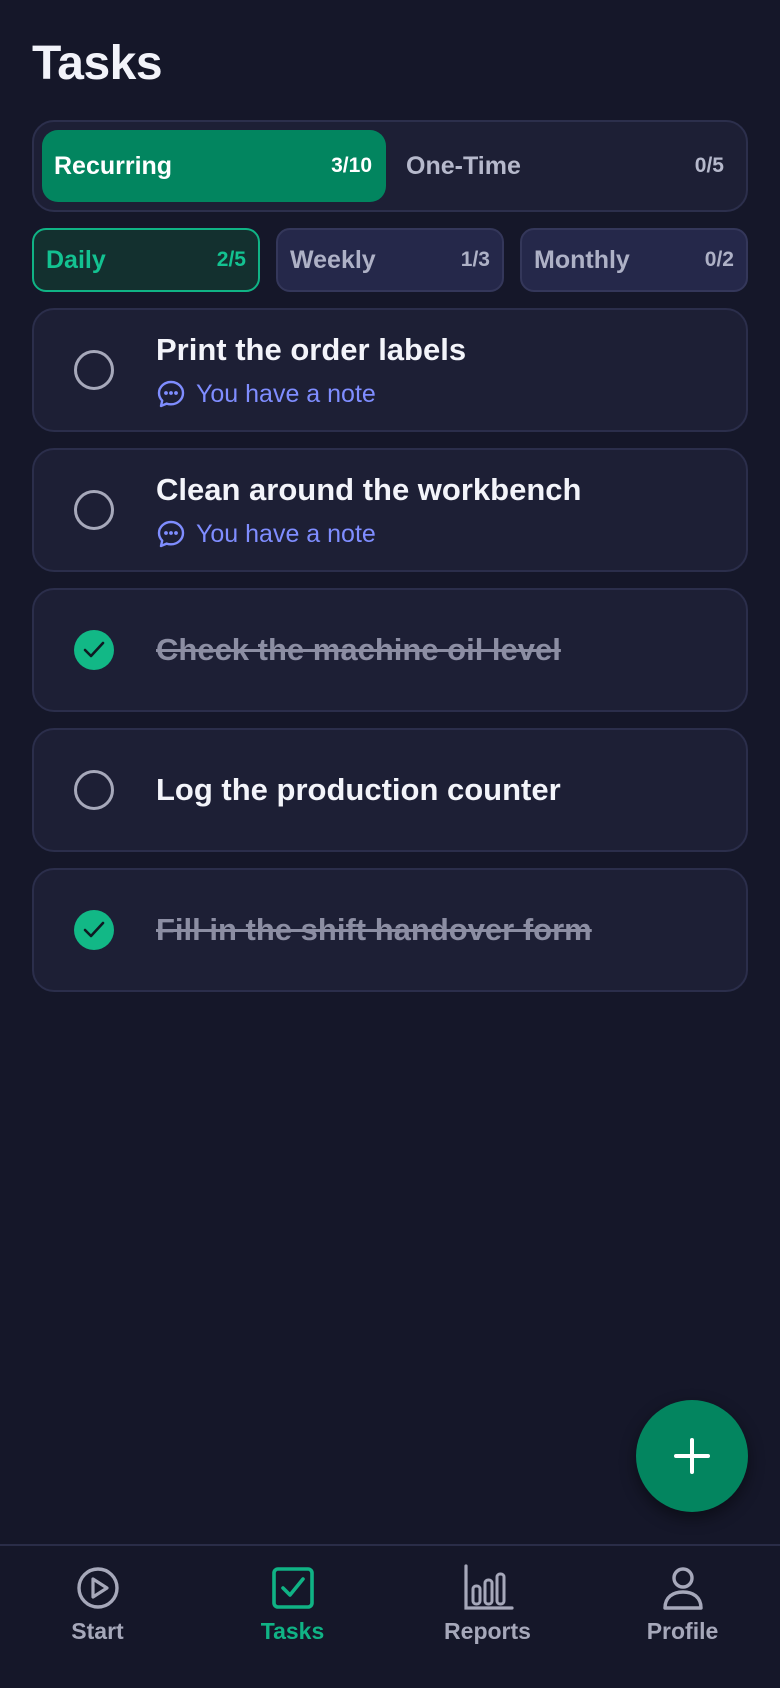 The height and width of the screenshot is (1688, 780). Describe the element at coordinates (719, 259) in the screenshot. I see `chip-count: 0/2` at that location.